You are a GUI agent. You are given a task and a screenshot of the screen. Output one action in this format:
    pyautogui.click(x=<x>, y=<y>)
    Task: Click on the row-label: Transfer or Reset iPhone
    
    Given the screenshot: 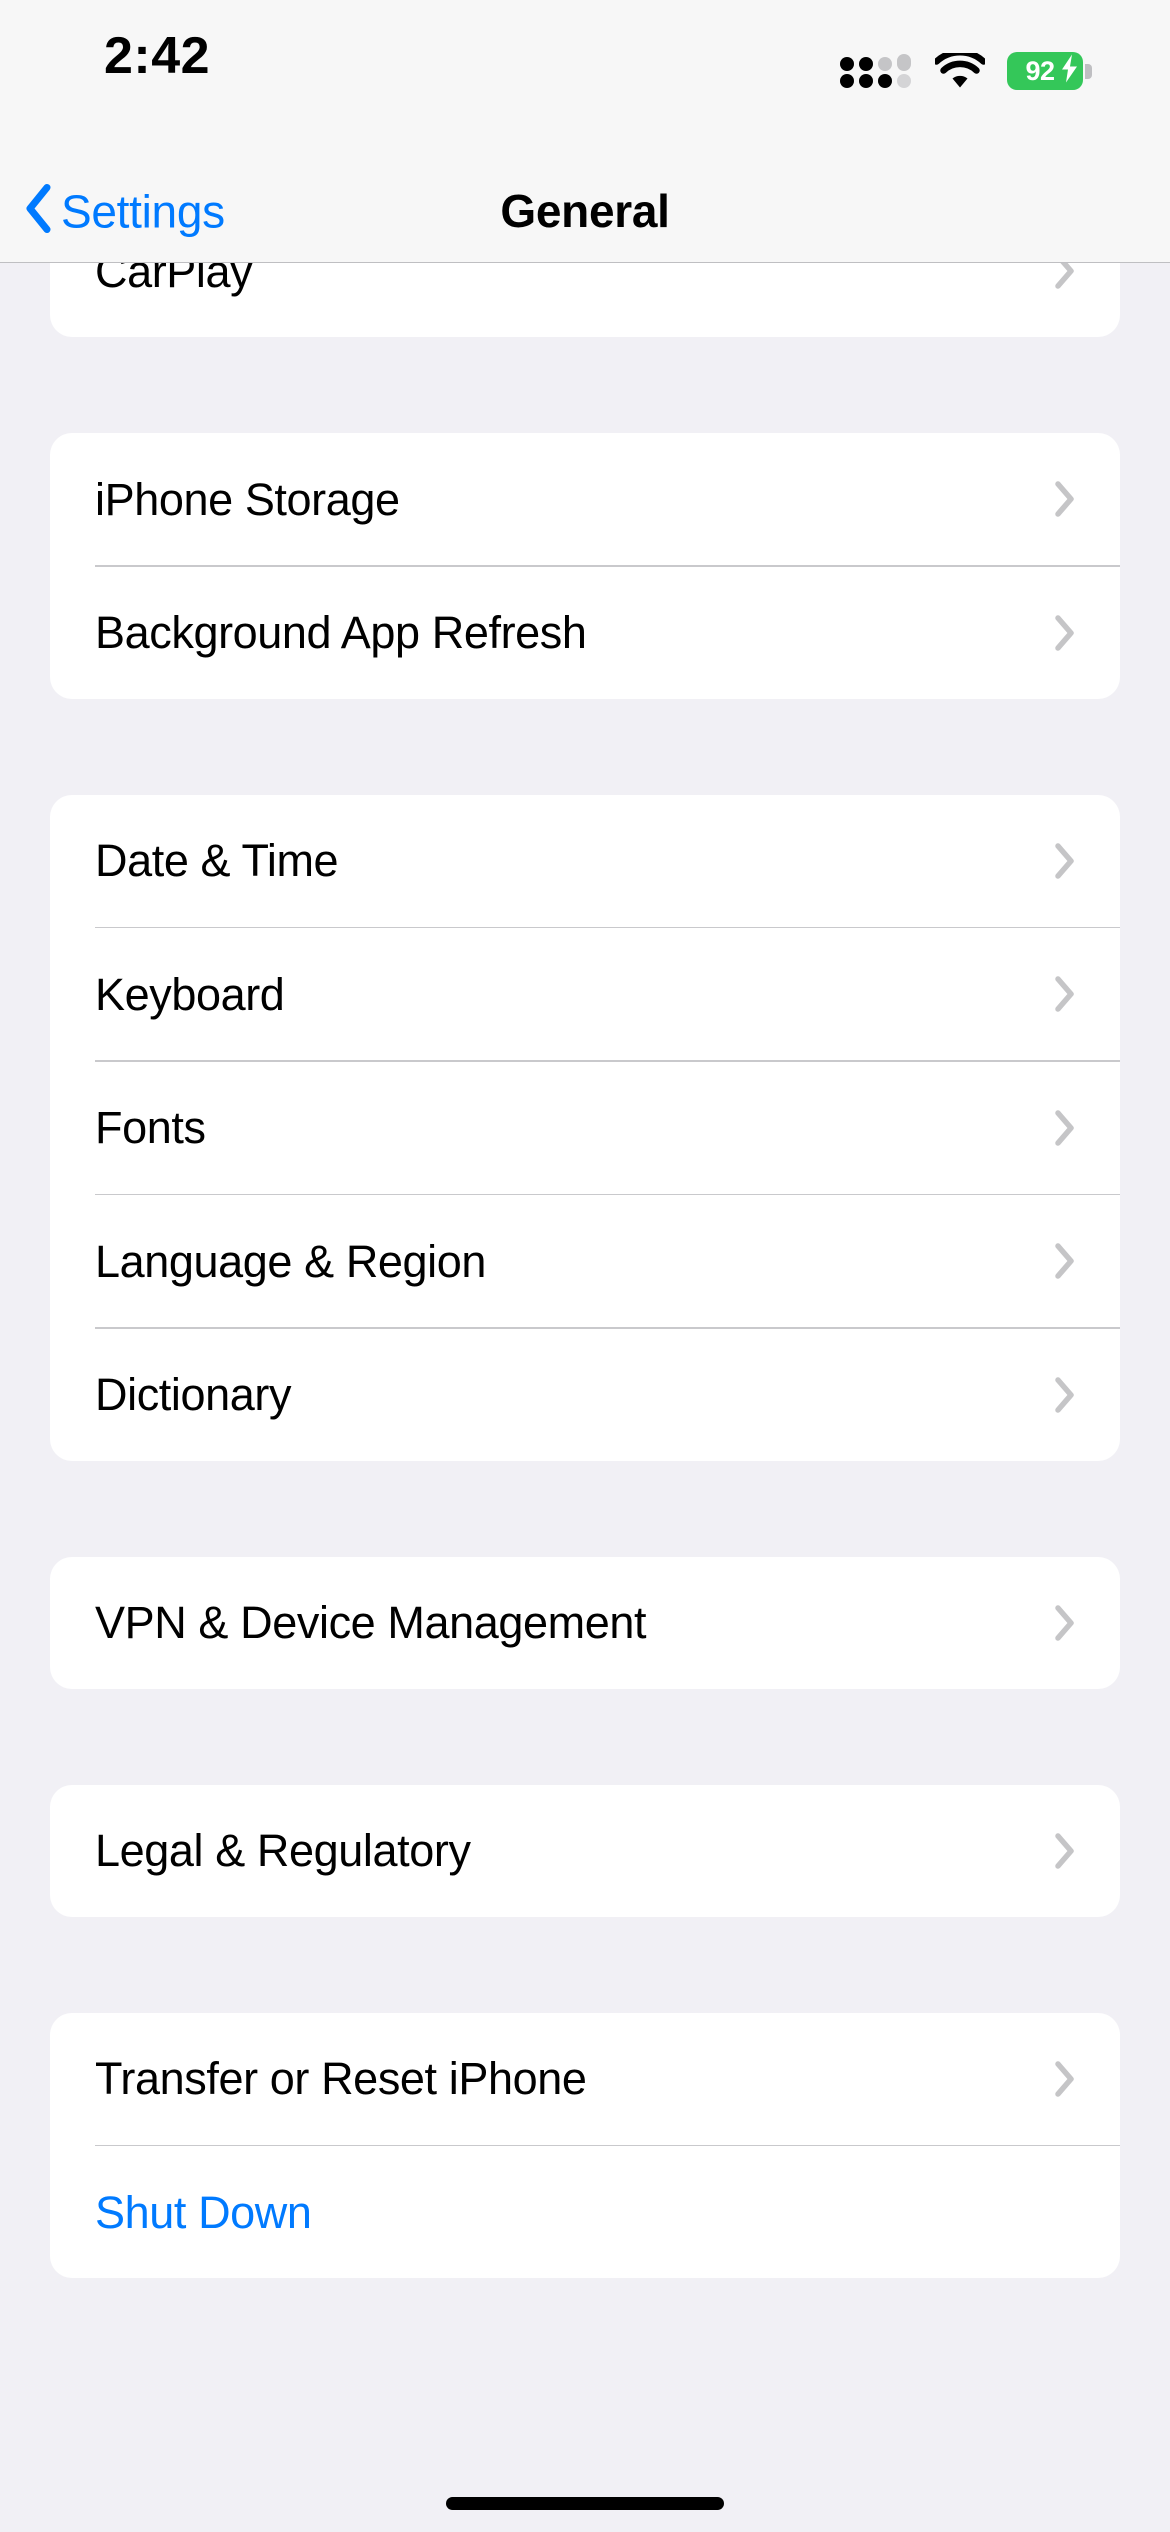 What is the action you would take?
    pyautogui.click(x=341, y=2078)
    